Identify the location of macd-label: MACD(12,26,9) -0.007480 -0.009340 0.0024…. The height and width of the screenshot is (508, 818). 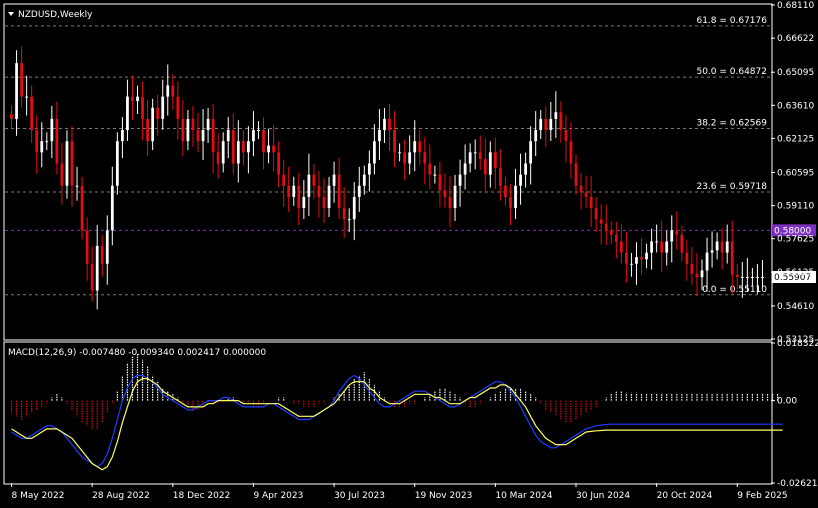
(137, 353).